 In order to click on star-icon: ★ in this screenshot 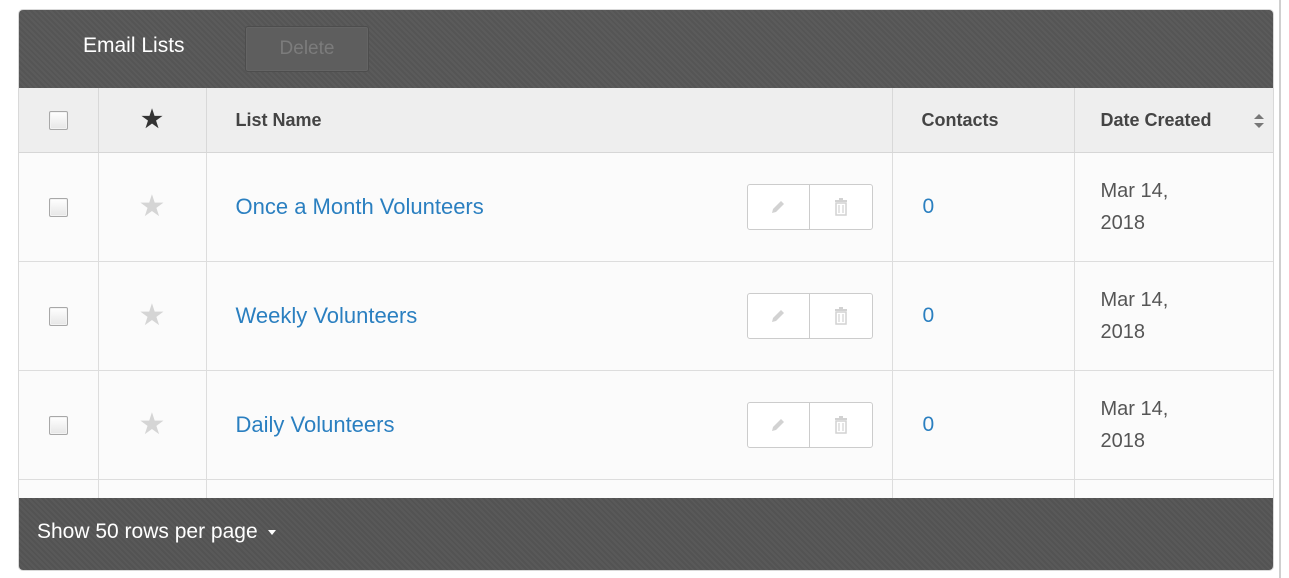, I will do `click(152, 119)`.